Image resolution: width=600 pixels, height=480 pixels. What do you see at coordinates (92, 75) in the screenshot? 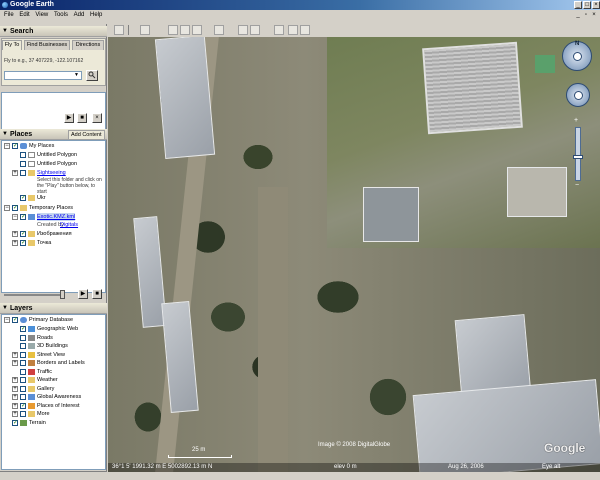
I see `search-button` at bounding box center [92, 75].